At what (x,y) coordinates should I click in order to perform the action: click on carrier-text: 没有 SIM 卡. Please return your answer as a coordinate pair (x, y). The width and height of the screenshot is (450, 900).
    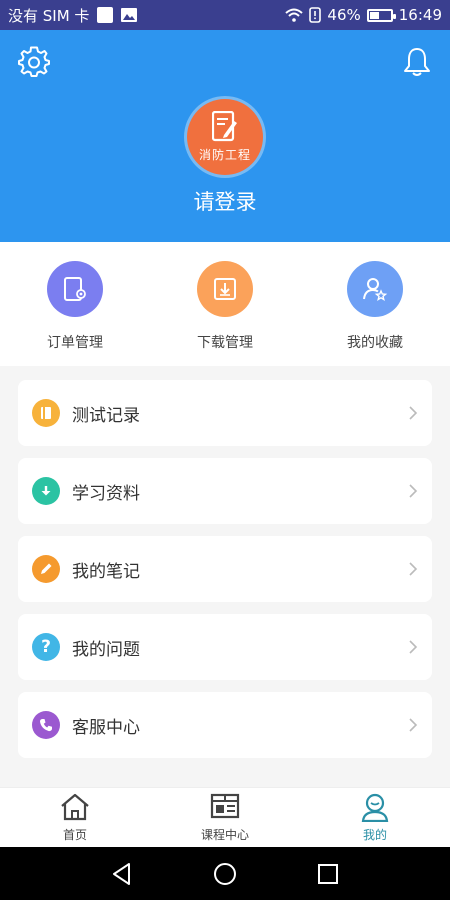
    Looking at the image, I should click on (49, 15).